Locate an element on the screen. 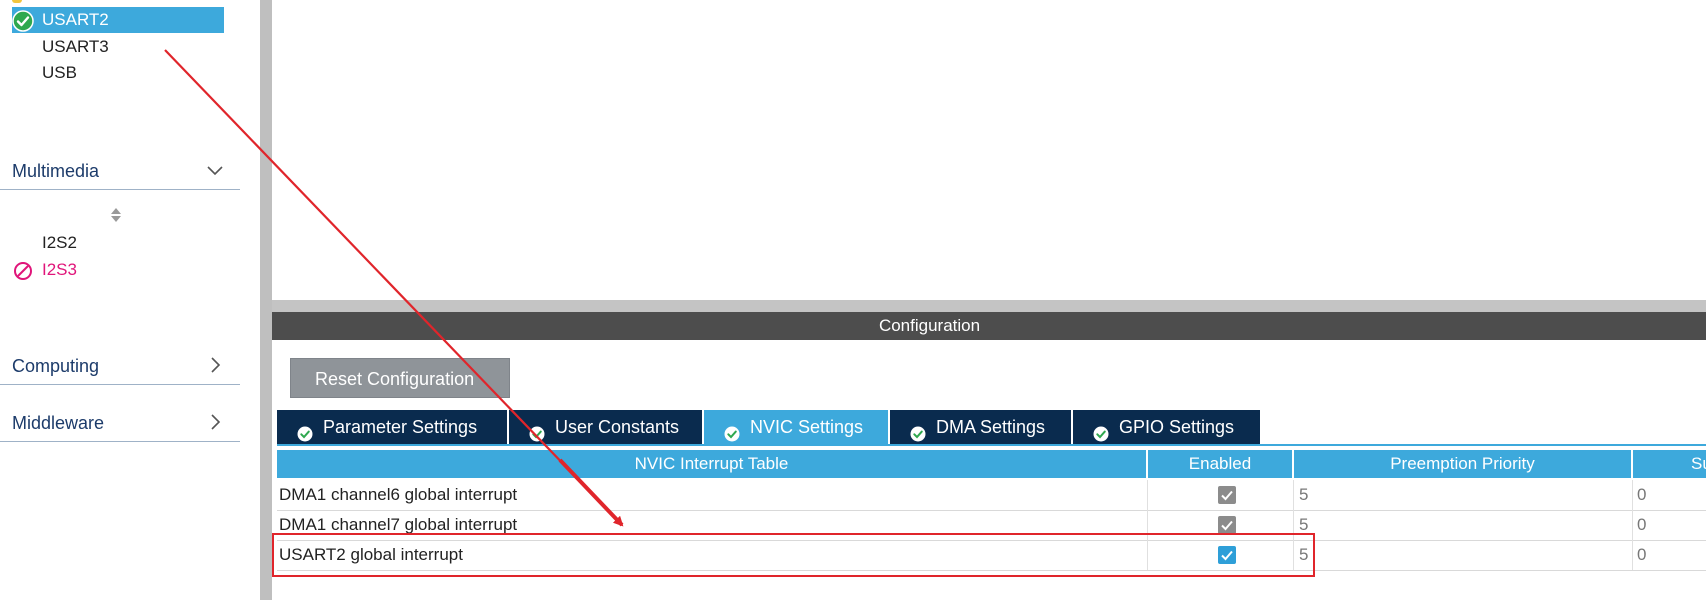  peripheral-item-i2s2: I2S2 is located at coordinates (118, 243).